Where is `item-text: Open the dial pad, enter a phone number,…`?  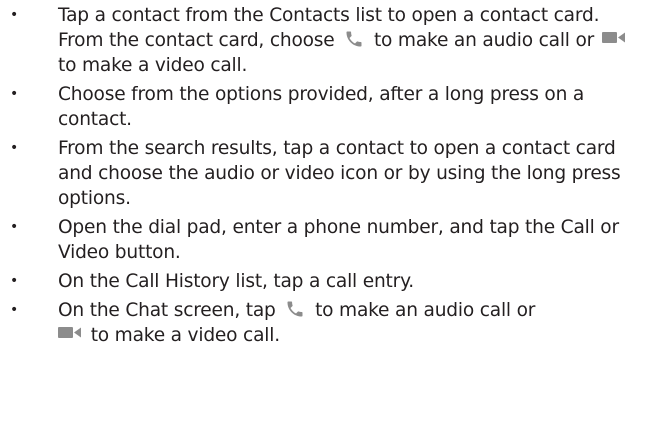
item-text: Open the dial pad, enter a phone number,… is located at coordinates (338, 240).